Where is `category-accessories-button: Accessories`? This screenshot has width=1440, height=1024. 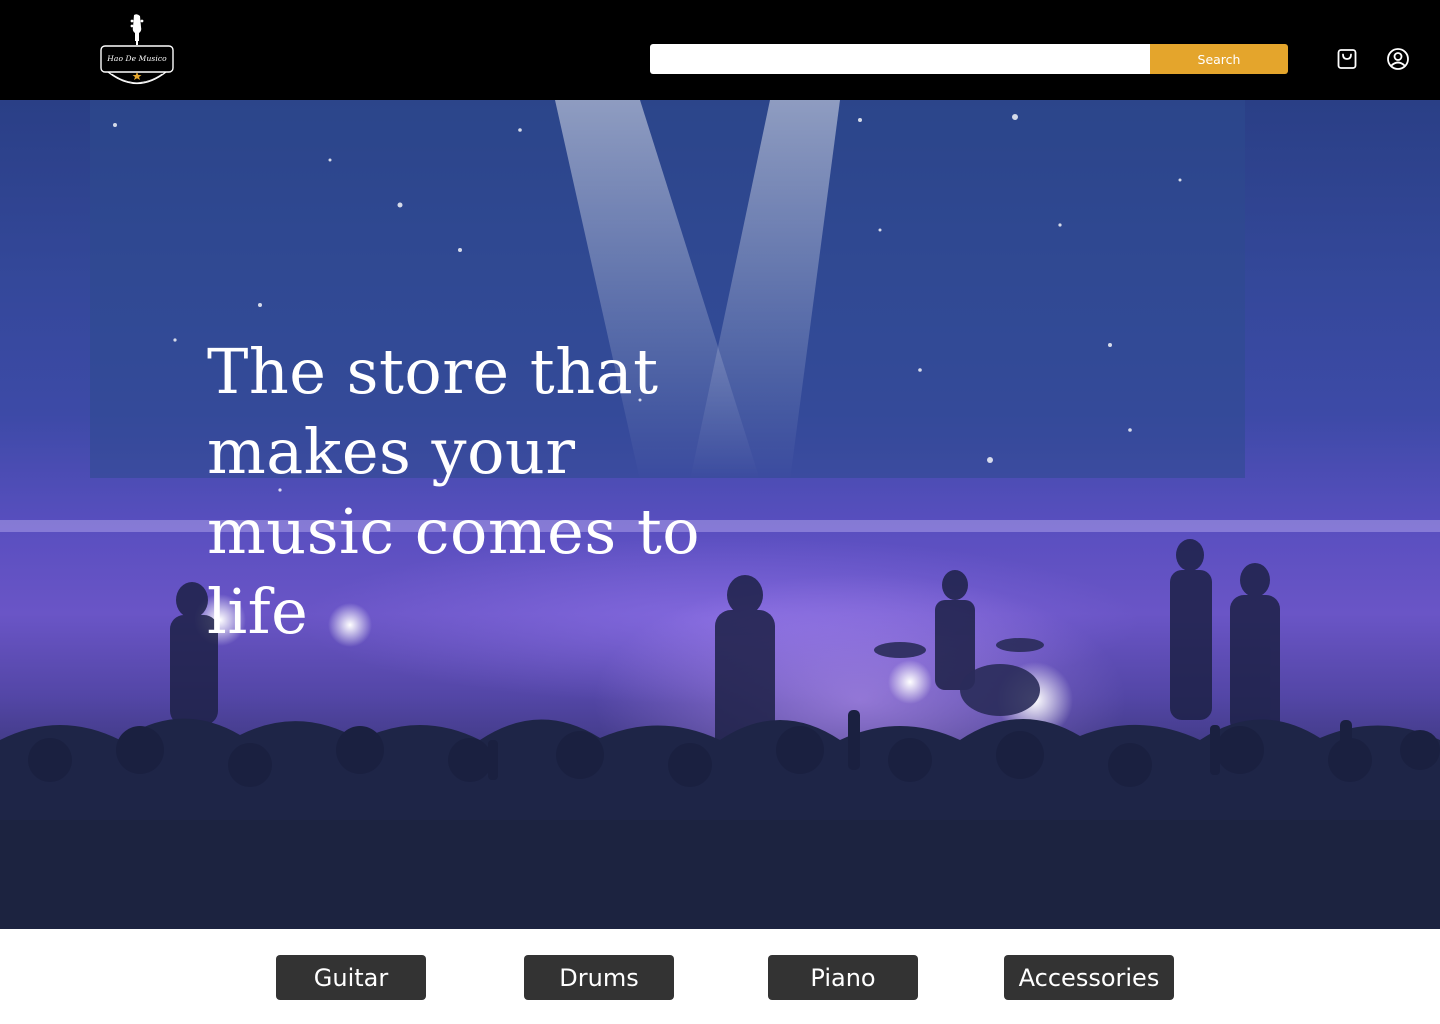
category-accessories-button: Accessories is located at coordinates (1089, 977).